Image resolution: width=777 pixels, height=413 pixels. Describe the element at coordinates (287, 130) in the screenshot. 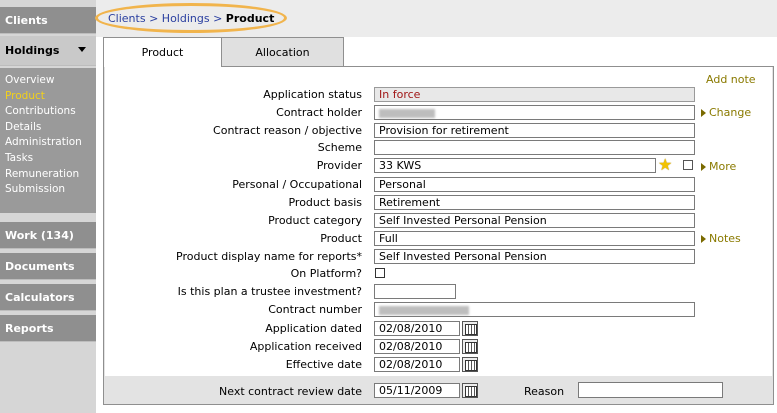

I see `contract-reason-label: Contract reason / objective` at that location.